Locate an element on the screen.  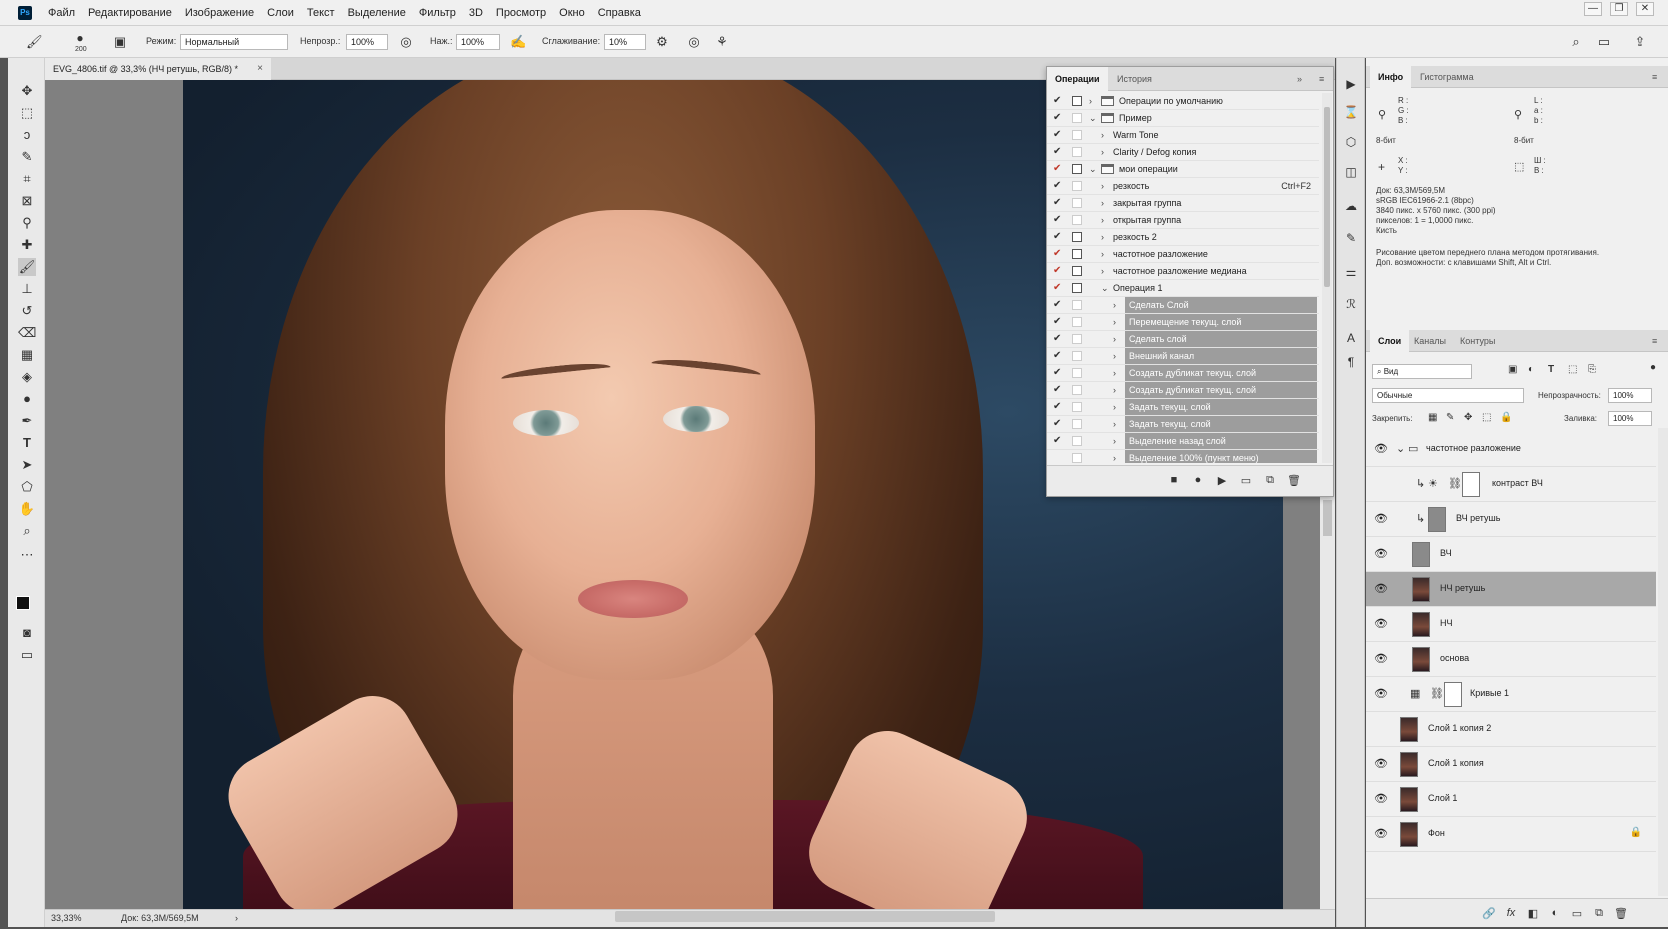
character-panel-icon: A is located at coordinates (1351, 338).